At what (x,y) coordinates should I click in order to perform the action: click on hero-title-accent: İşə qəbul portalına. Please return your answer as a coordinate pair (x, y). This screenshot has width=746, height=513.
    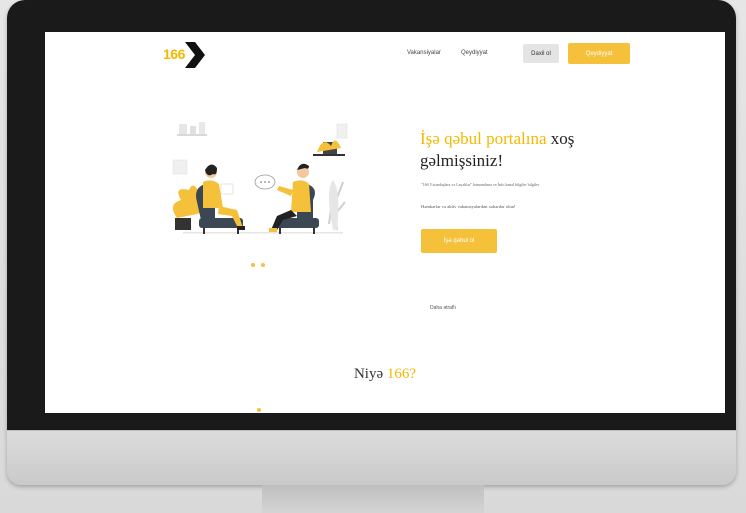
    Looking at the image, I should click on (483, 138).